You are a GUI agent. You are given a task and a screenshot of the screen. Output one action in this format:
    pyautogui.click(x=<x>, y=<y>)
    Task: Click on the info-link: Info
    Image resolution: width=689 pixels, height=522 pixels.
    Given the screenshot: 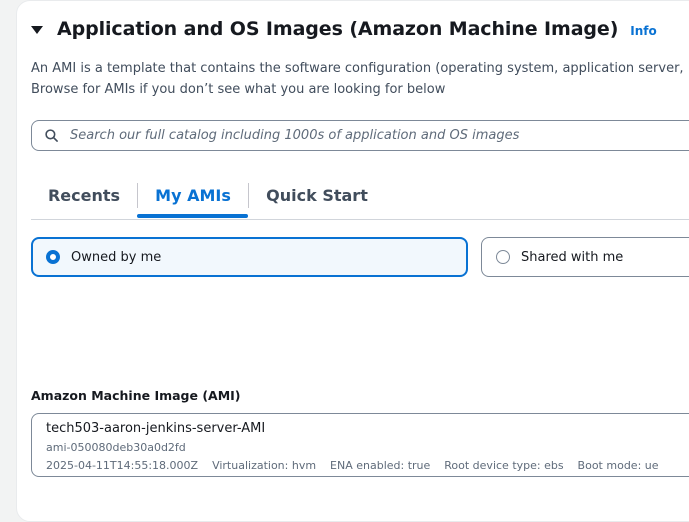 What is the action you would take?
    pyautogui.click(x=643, y=31)
    